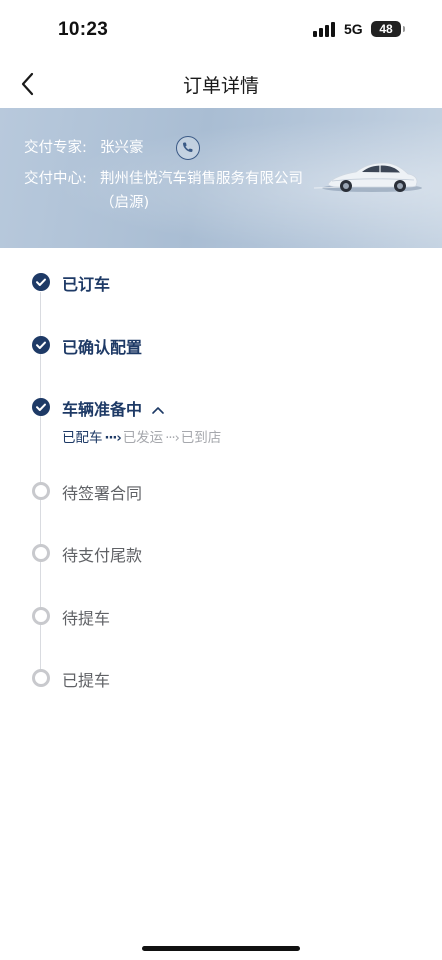 The height and width of the screenshot is (960, 442). What do you see at coordinates (221, 30) in the screenshot?
I see `status-bar: 10:23 5G 48` at bounding box center [221, 30].